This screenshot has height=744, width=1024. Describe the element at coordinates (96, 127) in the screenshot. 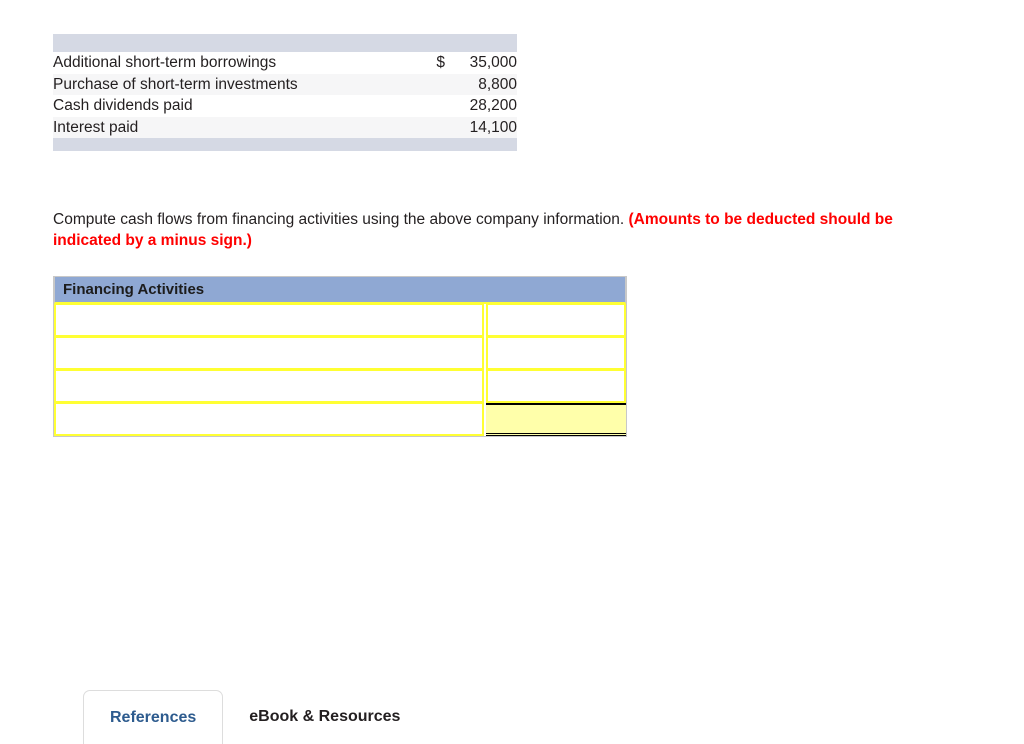

I see `given-row-label: Interest paid` at that location.